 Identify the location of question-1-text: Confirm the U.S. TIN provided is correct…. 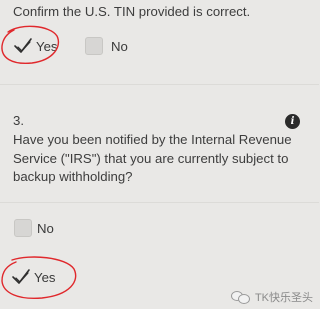
(132, 11).